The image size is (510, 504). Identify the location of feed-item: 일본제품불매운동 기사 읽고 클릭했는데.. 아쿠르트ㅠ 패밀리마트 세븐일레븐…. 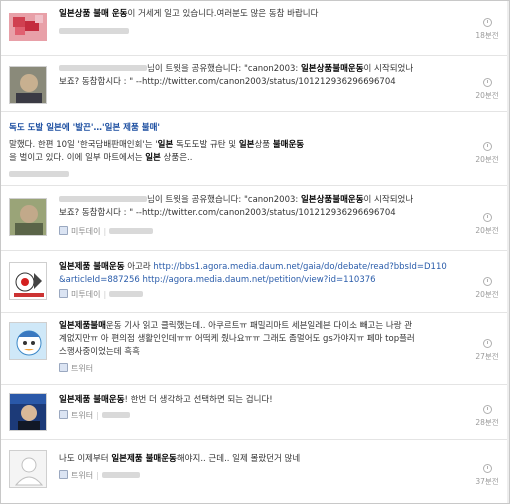
(255, 349).